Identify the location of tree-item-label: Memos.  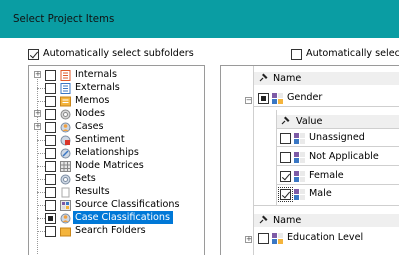
(92, 100).